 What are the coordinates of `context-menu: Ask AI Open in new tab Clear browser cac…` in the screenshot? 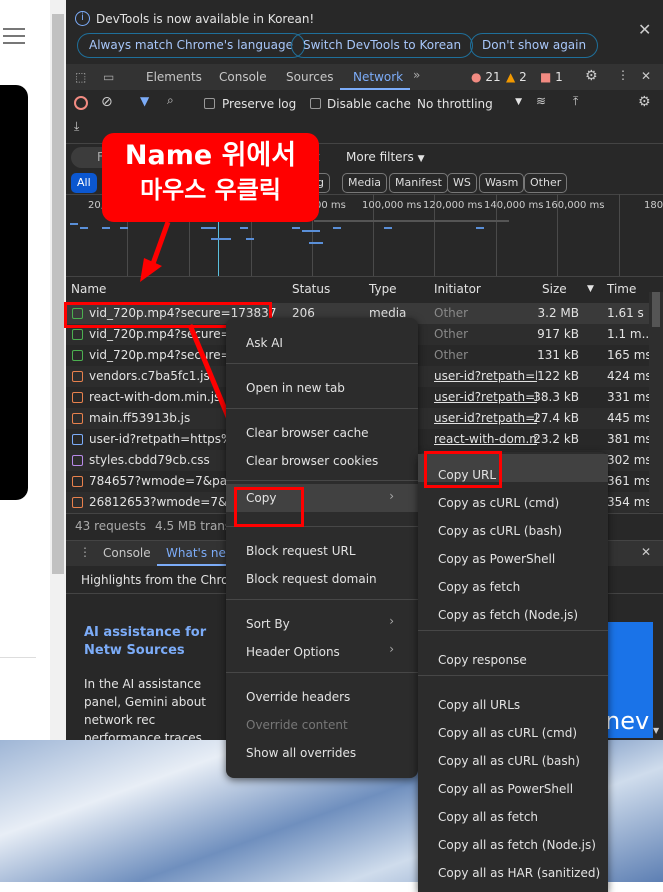 It's located at (322, 548).